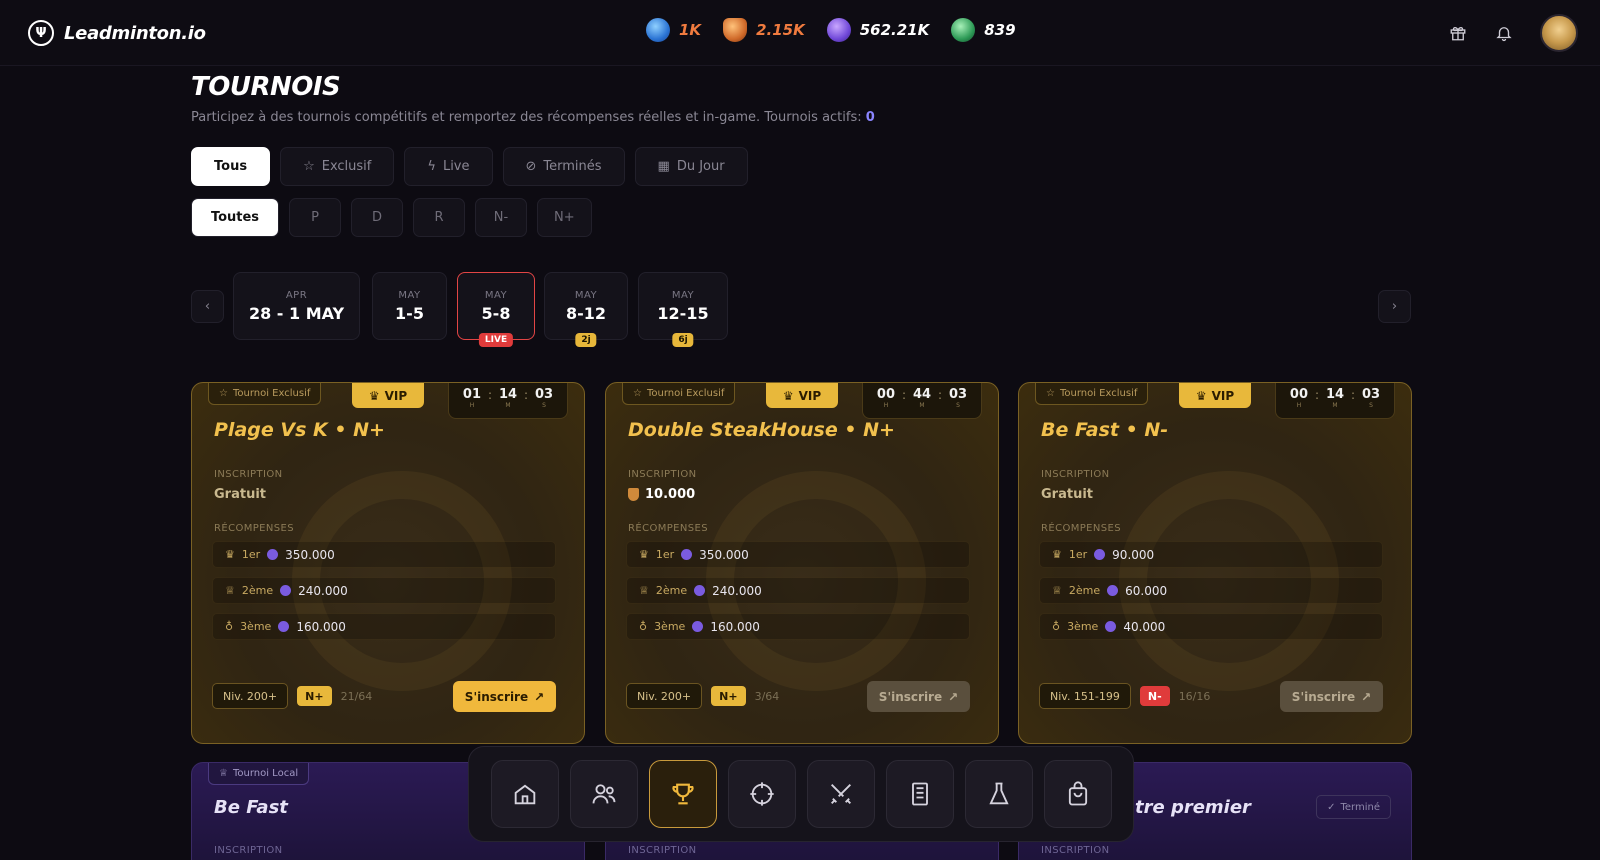  I want to click on currency-coins: 562.21K, so click(877, 30).